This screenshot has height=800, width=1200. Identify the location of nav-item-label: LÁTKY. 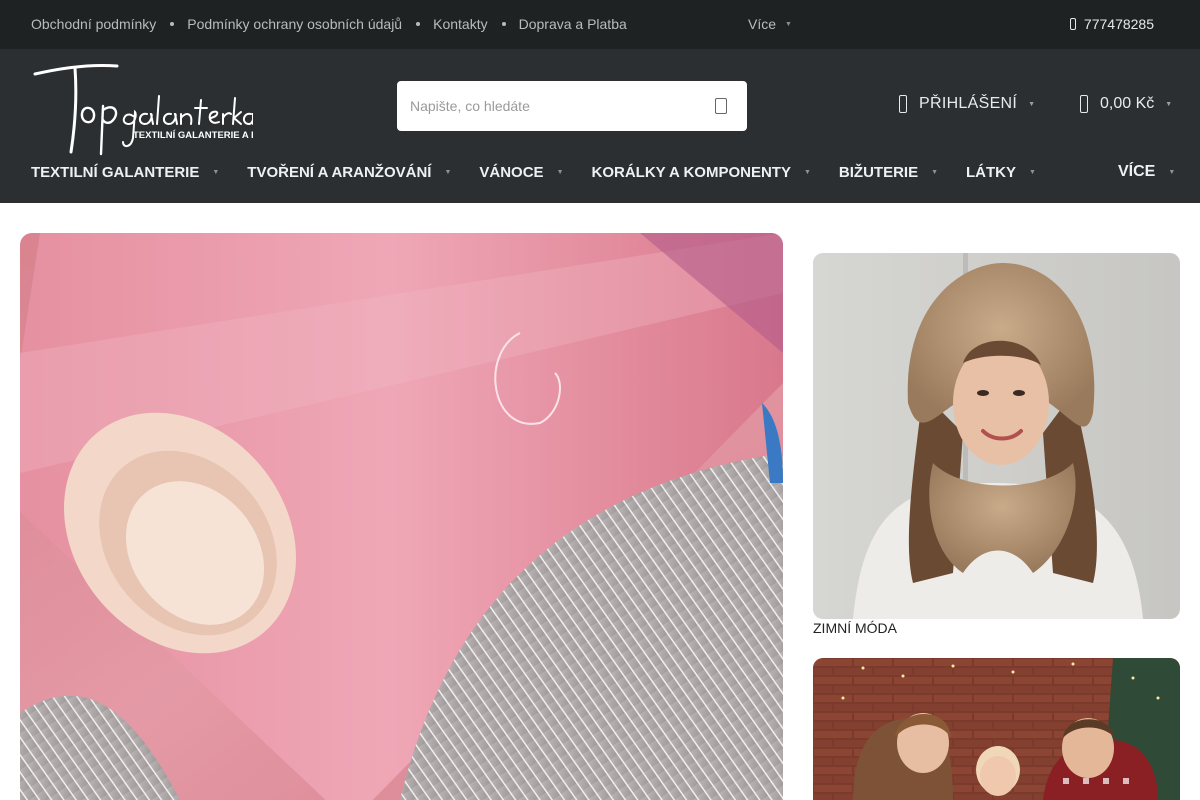
(991, 172).